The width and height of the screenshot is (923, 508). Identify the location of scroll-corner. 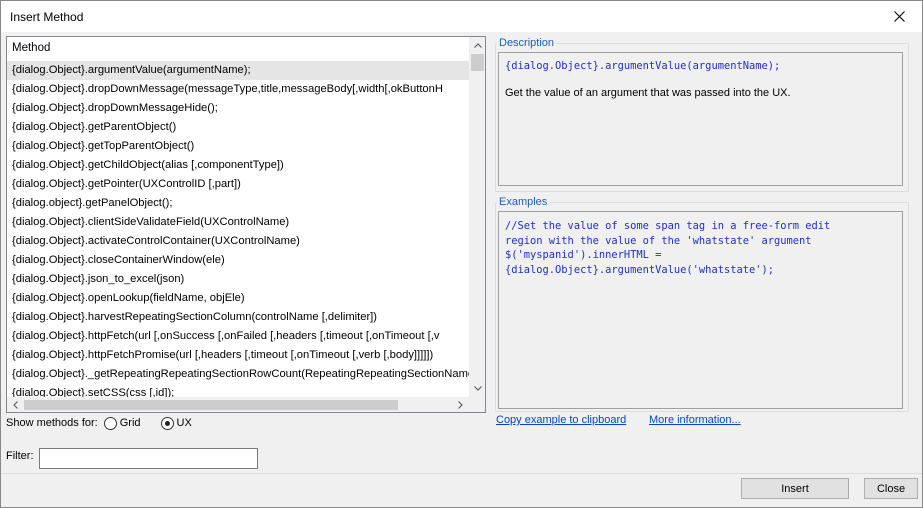
(477, 404).